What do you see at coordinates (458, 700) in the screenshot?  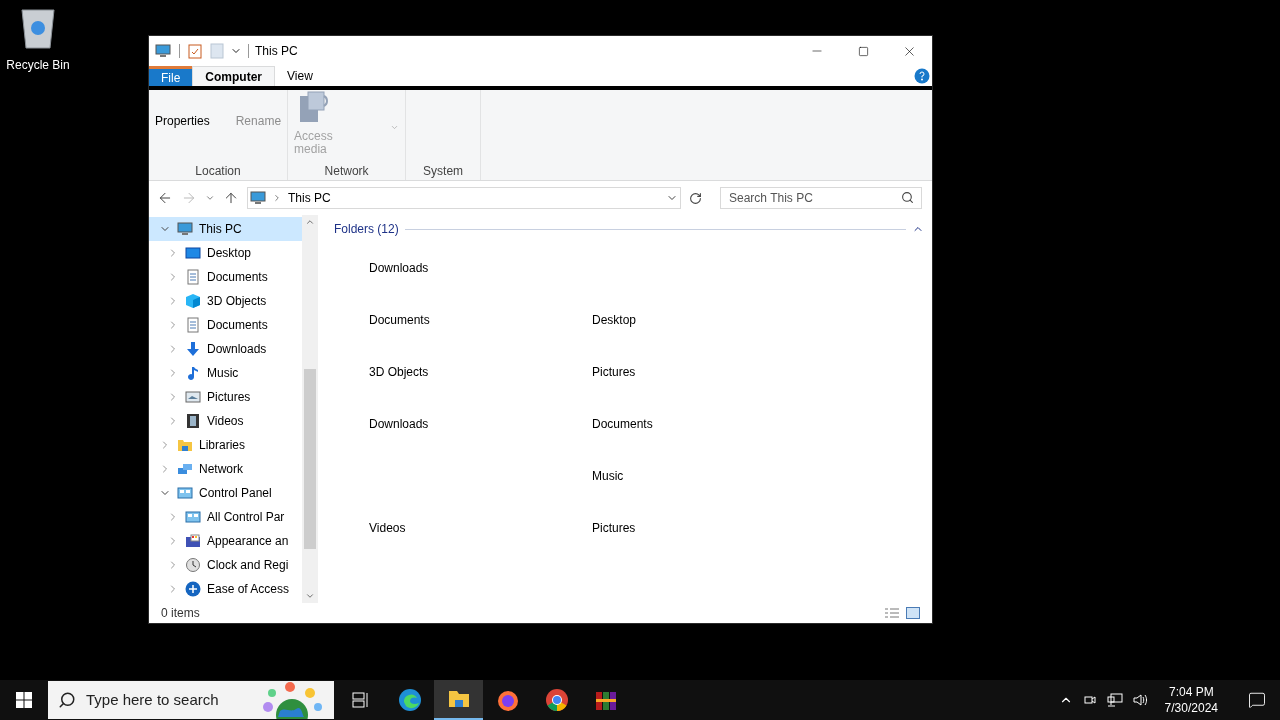 I see `taskbar-app` at bounding box center [458, 700].